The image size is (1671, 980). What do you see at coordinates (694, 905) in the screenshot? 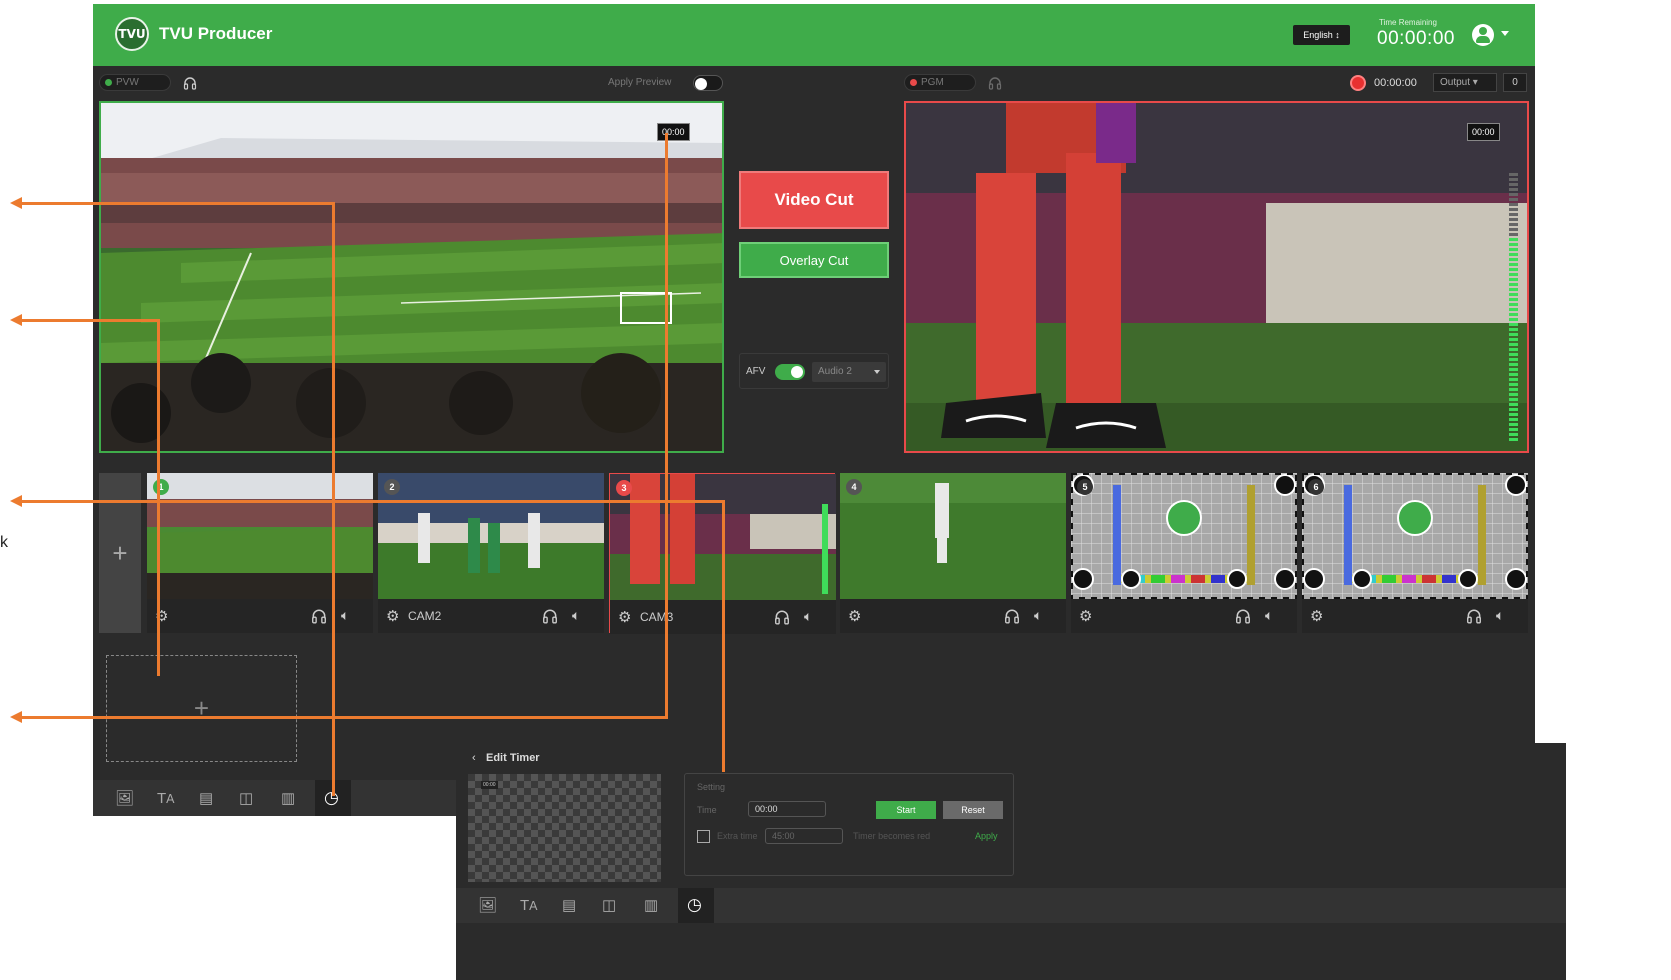
I see `clock-icon: ◷` at bounding box center [694, 905].